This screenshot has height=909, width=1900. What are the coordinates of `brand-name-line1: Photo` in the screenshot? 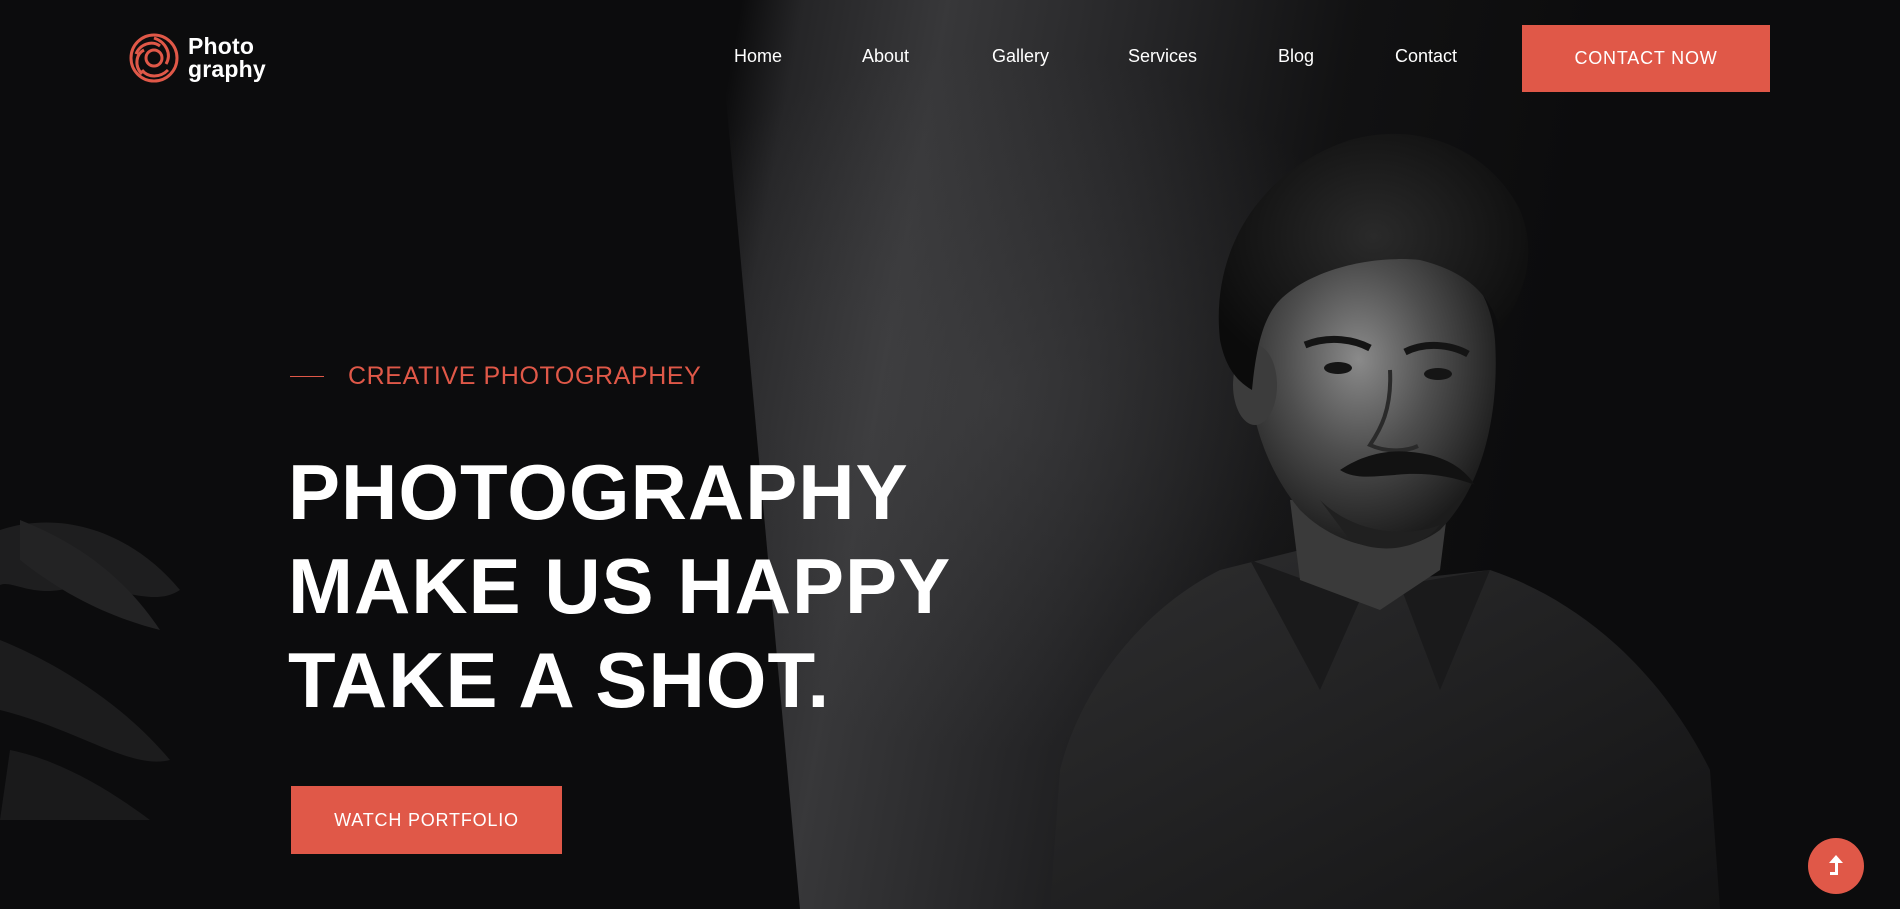 It's located at (221, 46).